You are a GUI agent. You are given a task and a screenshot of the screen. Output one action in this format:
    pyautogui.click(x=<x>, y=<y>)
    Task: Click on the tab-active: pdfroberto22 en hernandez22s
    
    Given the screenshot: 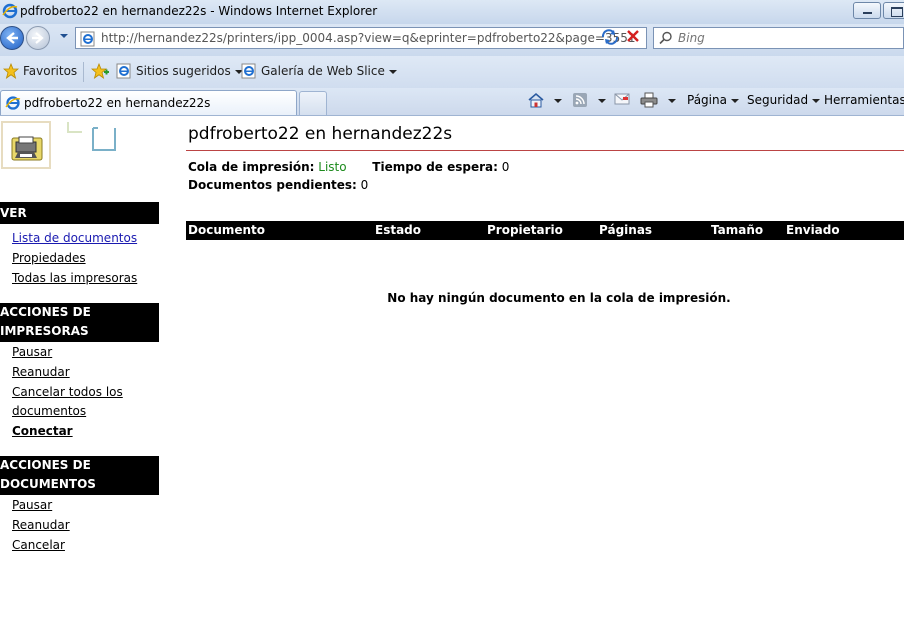 What is the action you would take?
    pyautogui.click(x=148, y=102)
    